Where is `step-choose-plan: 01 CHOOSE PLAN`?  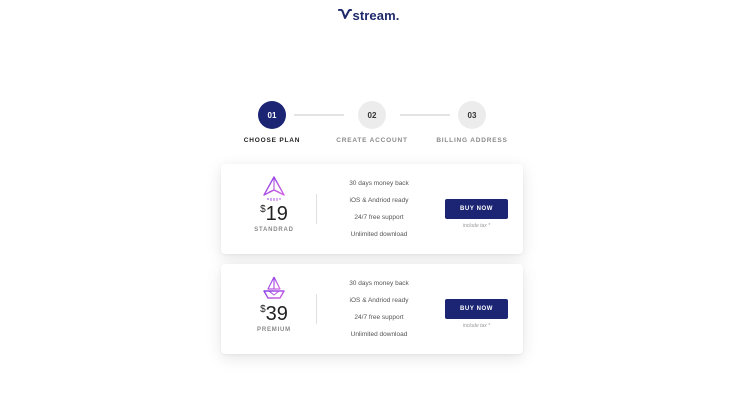
step-choose-plan: 01 CHOOSE PLAN is located at coordinates (272, 122).